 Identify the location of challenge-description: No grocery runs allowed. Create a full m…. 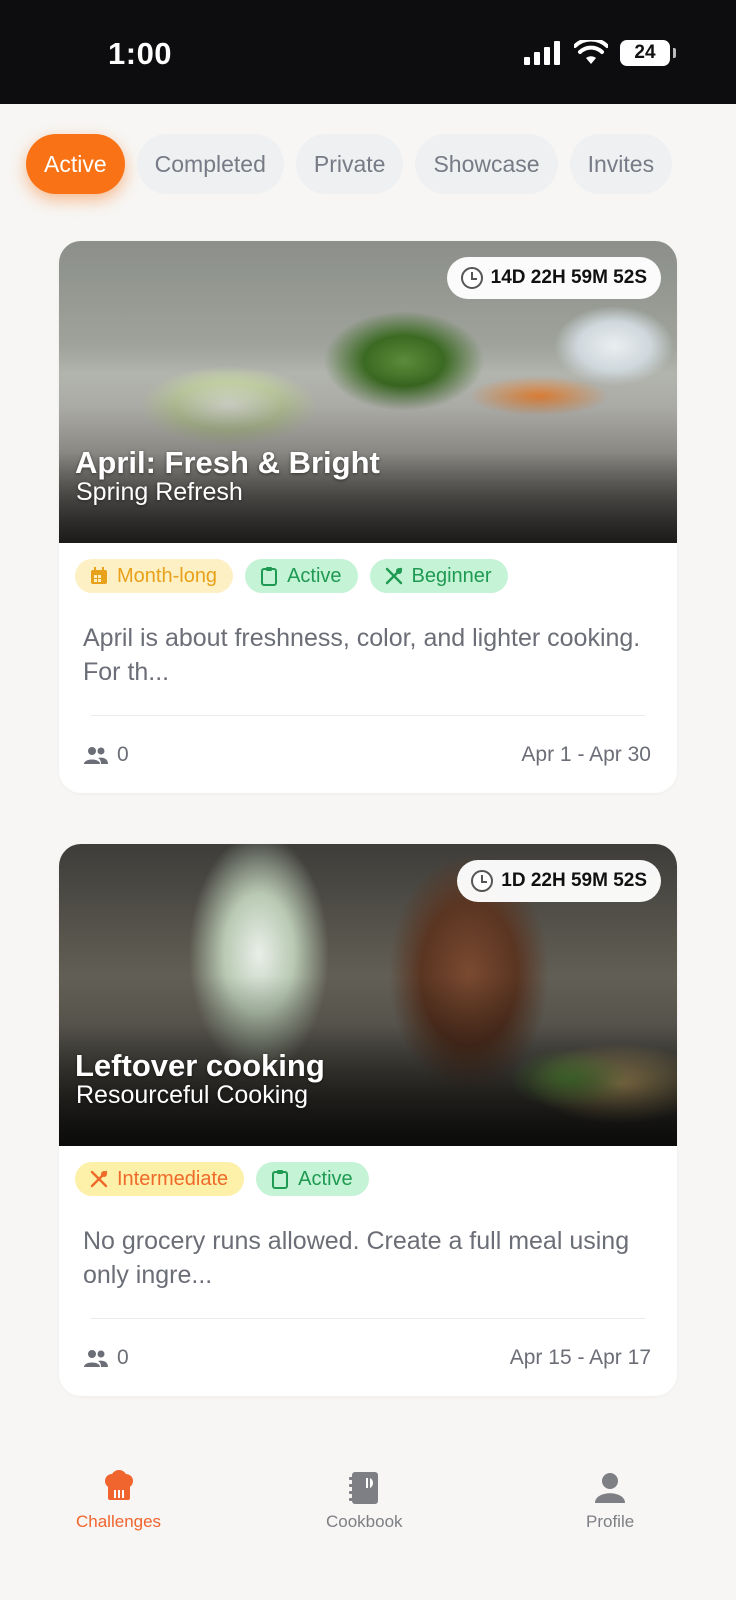
(356, 1258).